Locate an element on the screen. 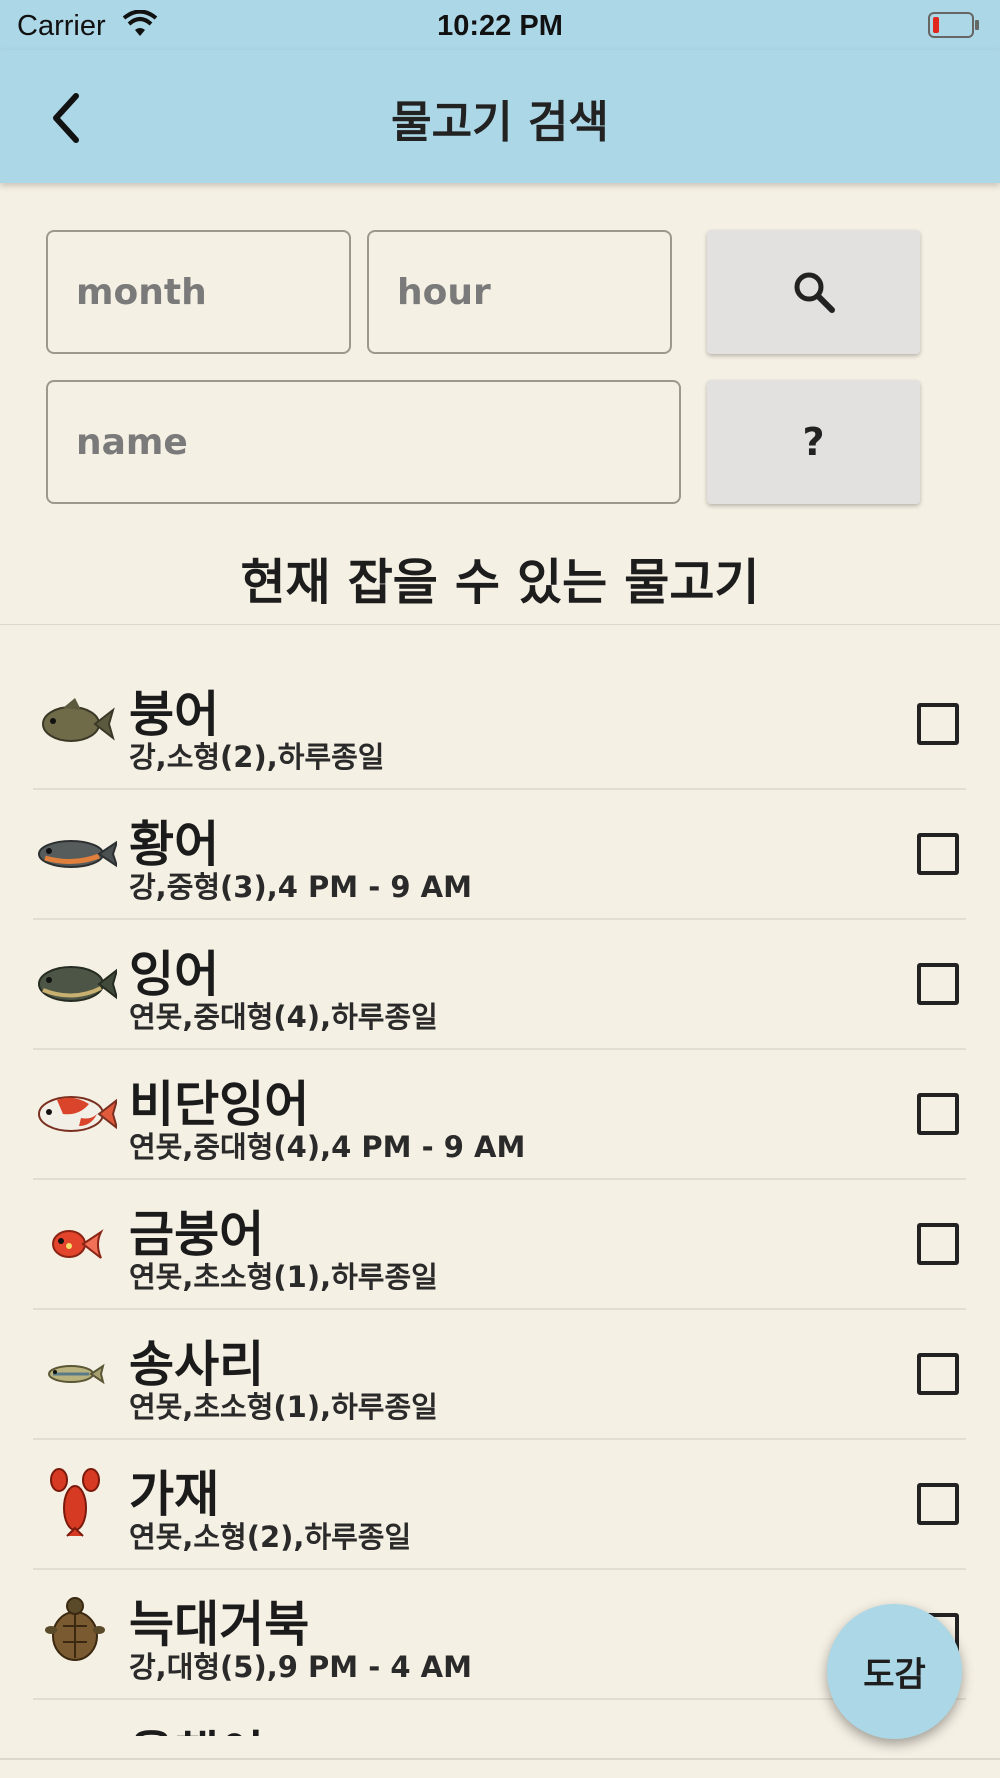 The height and width of the screenshot is (1778, 1000). snapping-turtle-icon is located at coordinates (75, 1629).